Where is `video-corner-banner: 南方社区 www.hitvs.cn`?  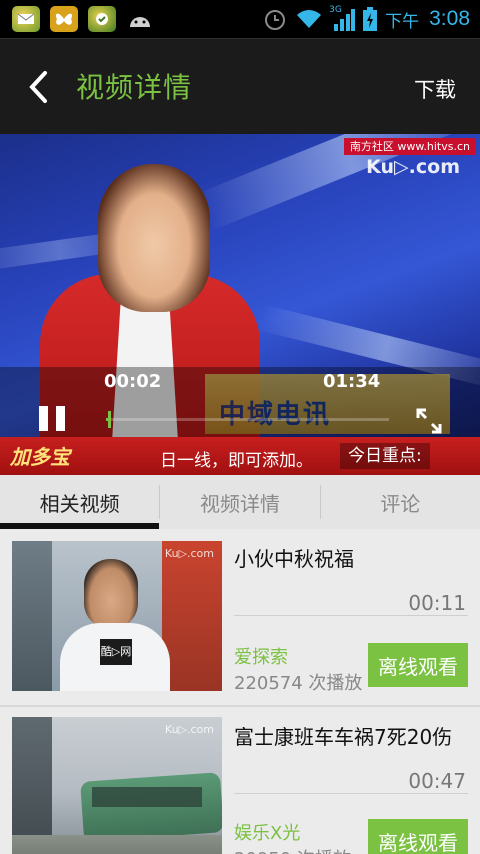
video-corner-banner: 南方社区 www.hitvs.cn is located at coordinates (409, 146).